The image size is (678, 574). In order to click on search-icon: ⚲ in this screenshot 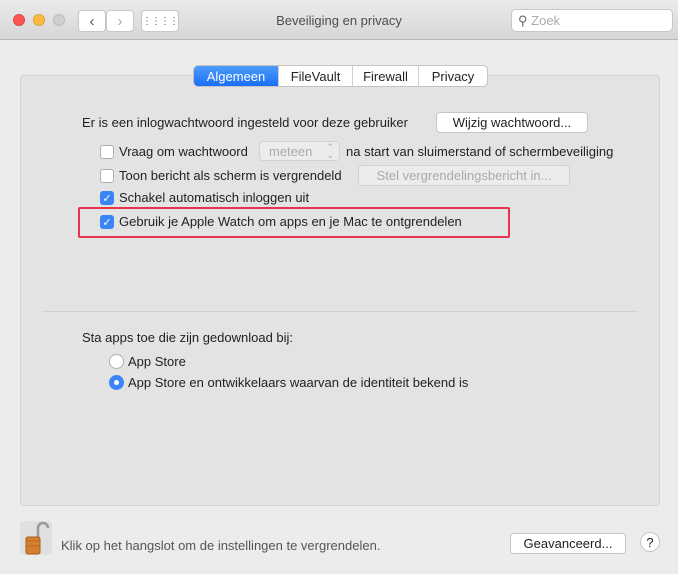, I will do `click(523, 20)`.